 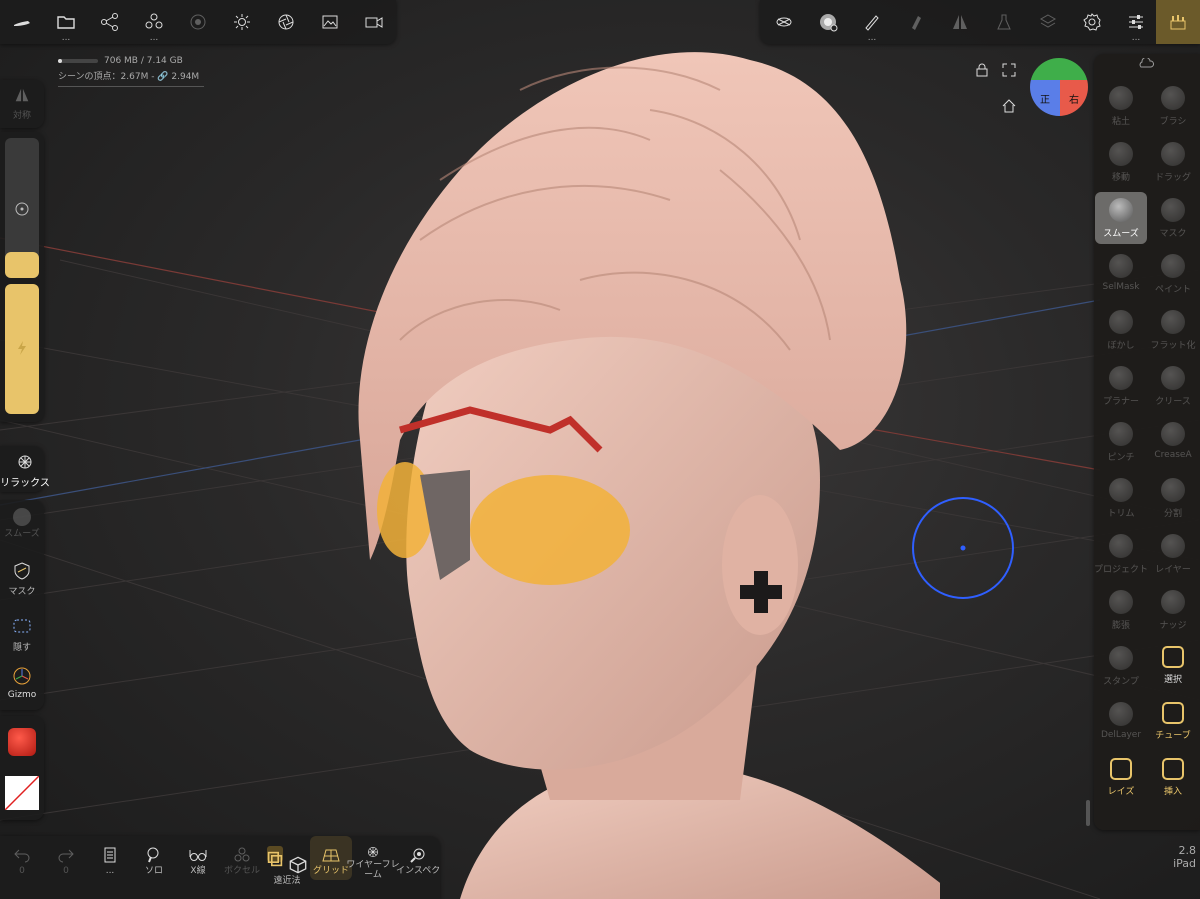 What do you see at coordinates (1173, 778) in the screenshot?
I see `tool-25: 挿入` at bounding box center [1173, 778].